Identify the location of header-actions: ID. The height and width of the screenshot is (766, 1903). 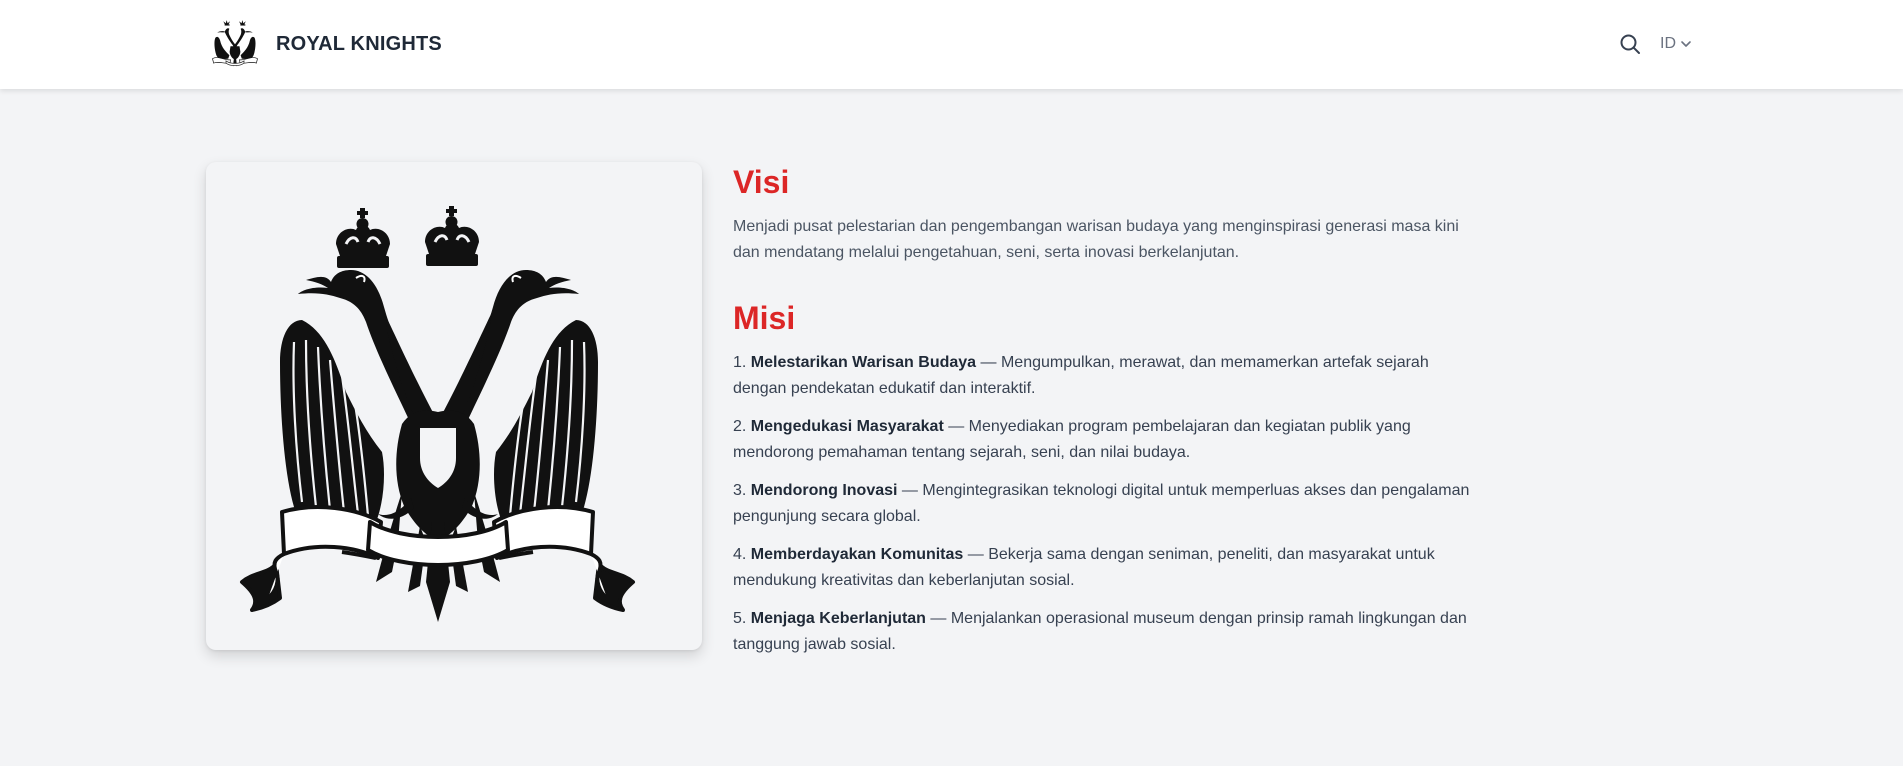
(1654, 44).